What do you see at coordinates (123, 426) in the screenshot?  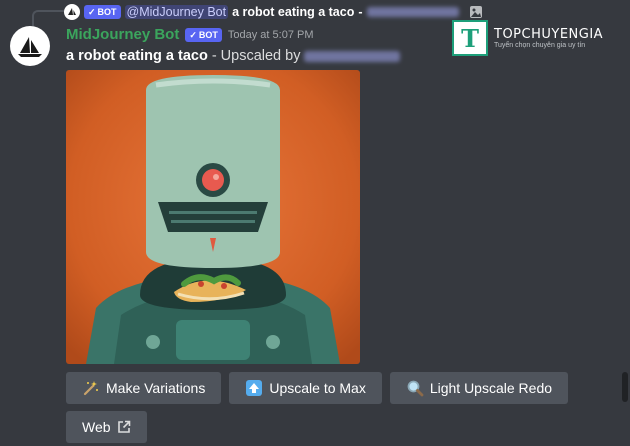 I see `external-link-icon` at bounding box center [123, 426].